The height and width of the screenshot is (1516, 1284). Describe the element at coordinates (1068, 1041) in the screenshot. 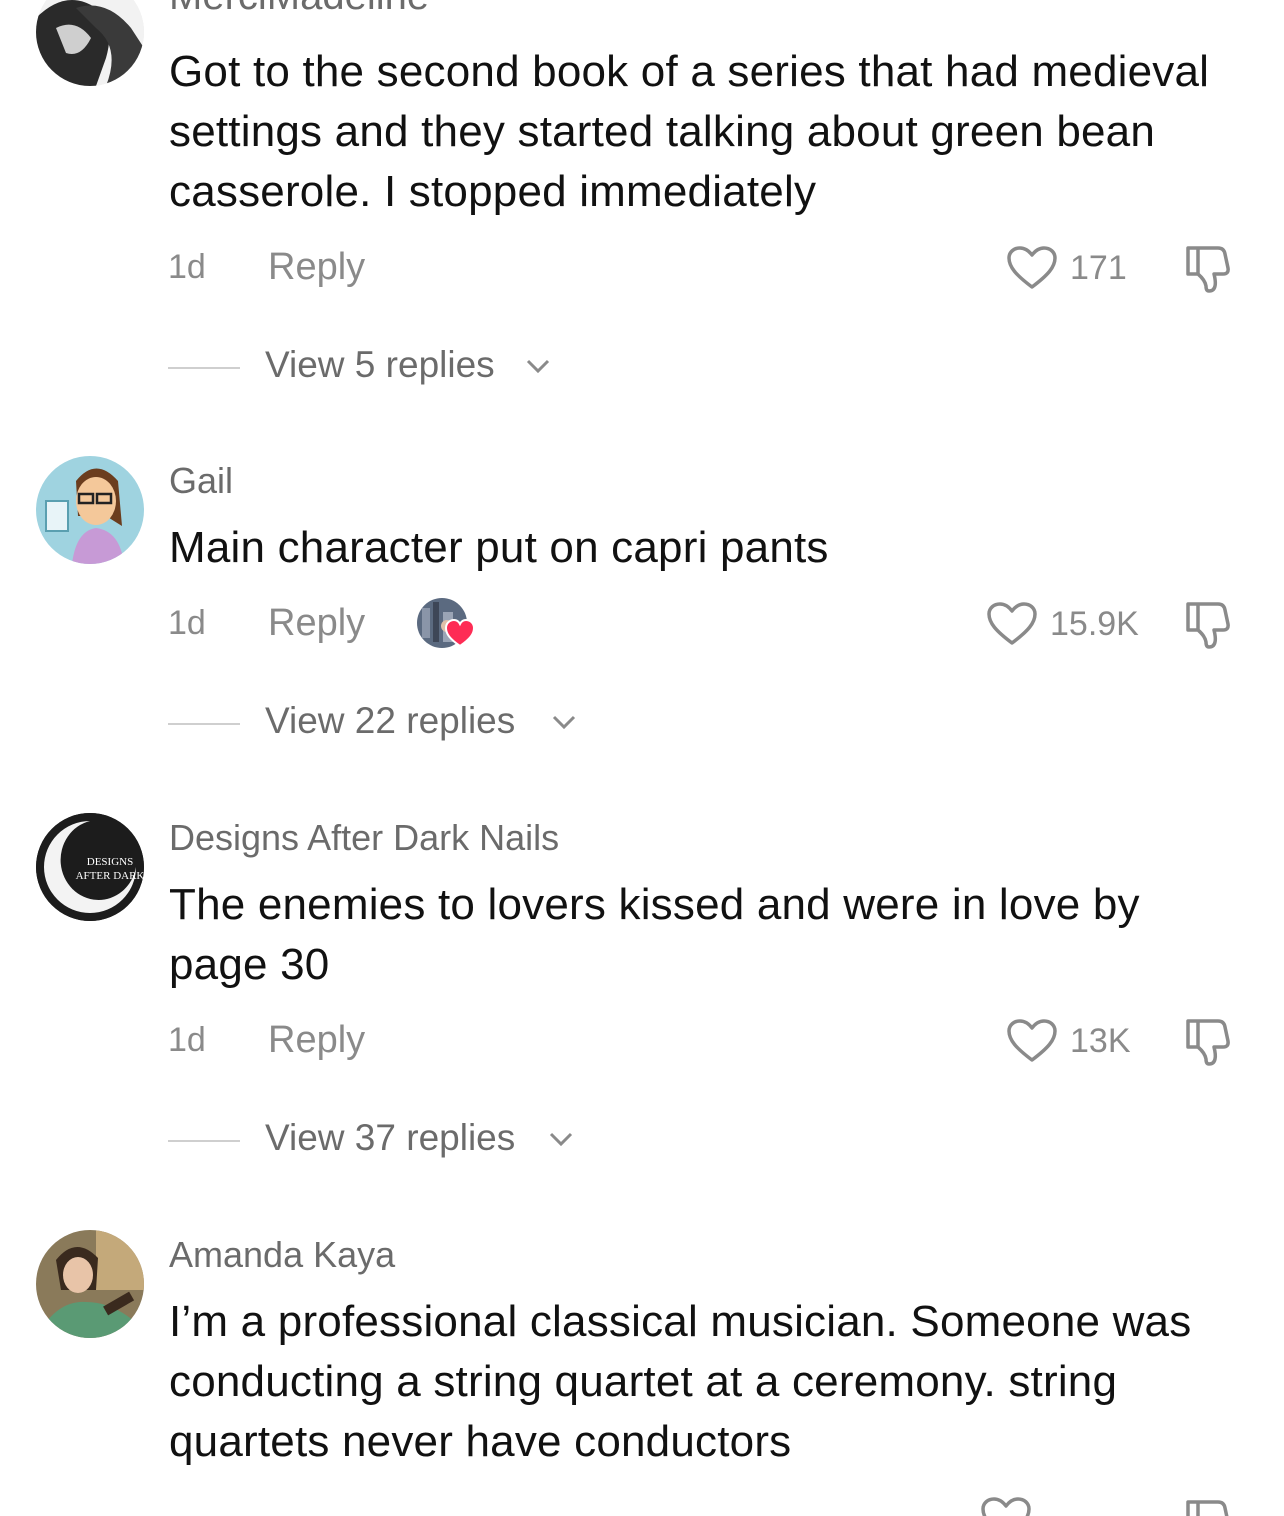

I see `like-button: 13K` at that location.